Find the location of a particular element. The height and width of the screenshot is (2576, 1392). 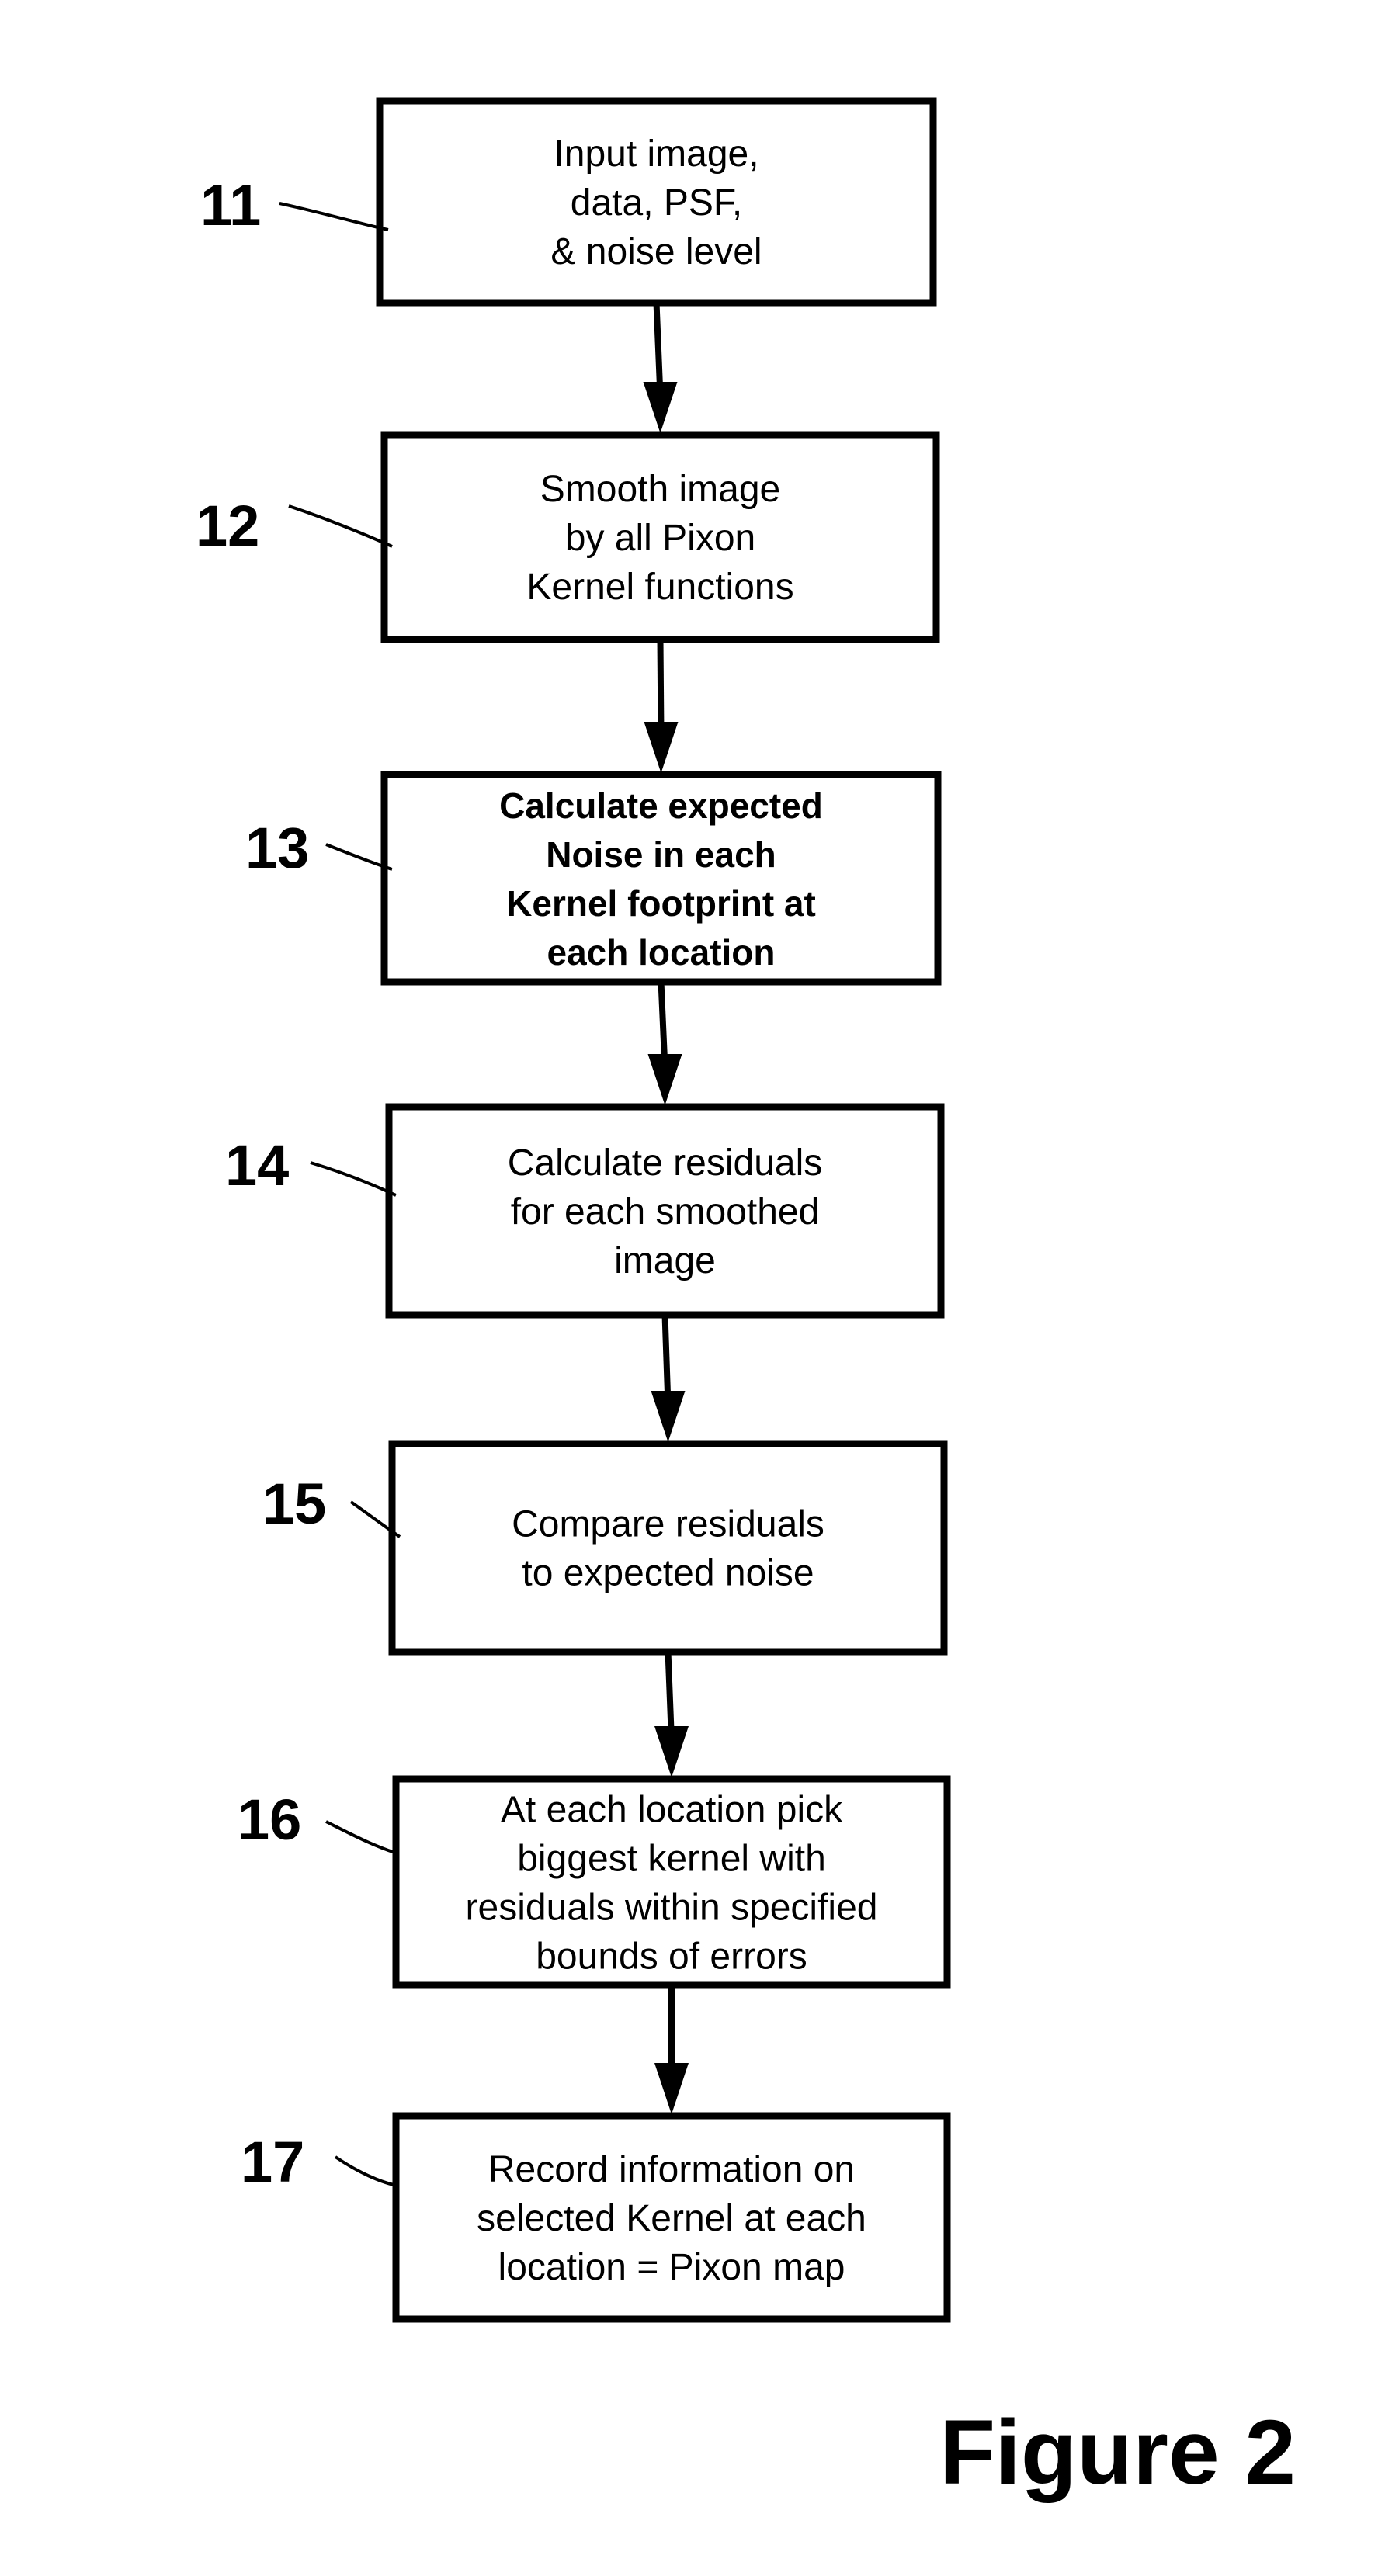

reference-numeral: 15 is located at coordinates (294, 1504).